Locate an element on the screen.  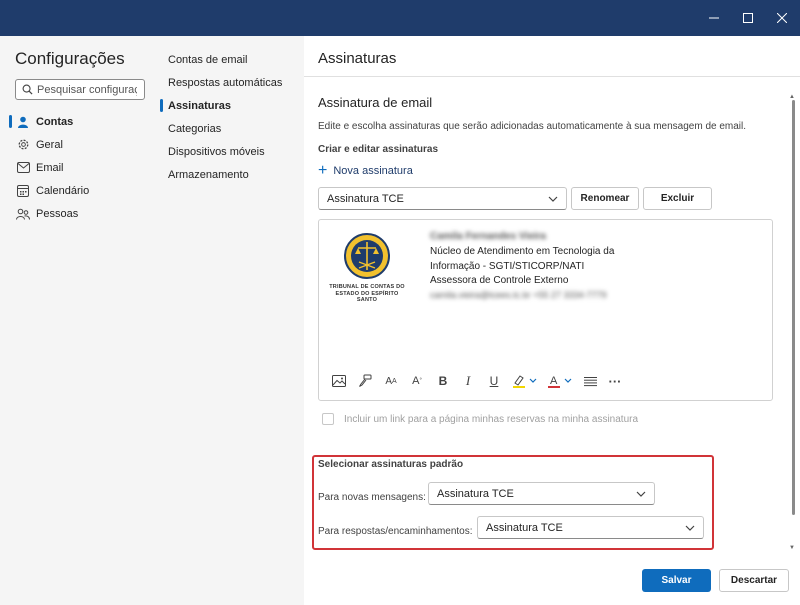
submenu-item-assinaturas: Assinaturas is located at coordinates (230, 105).